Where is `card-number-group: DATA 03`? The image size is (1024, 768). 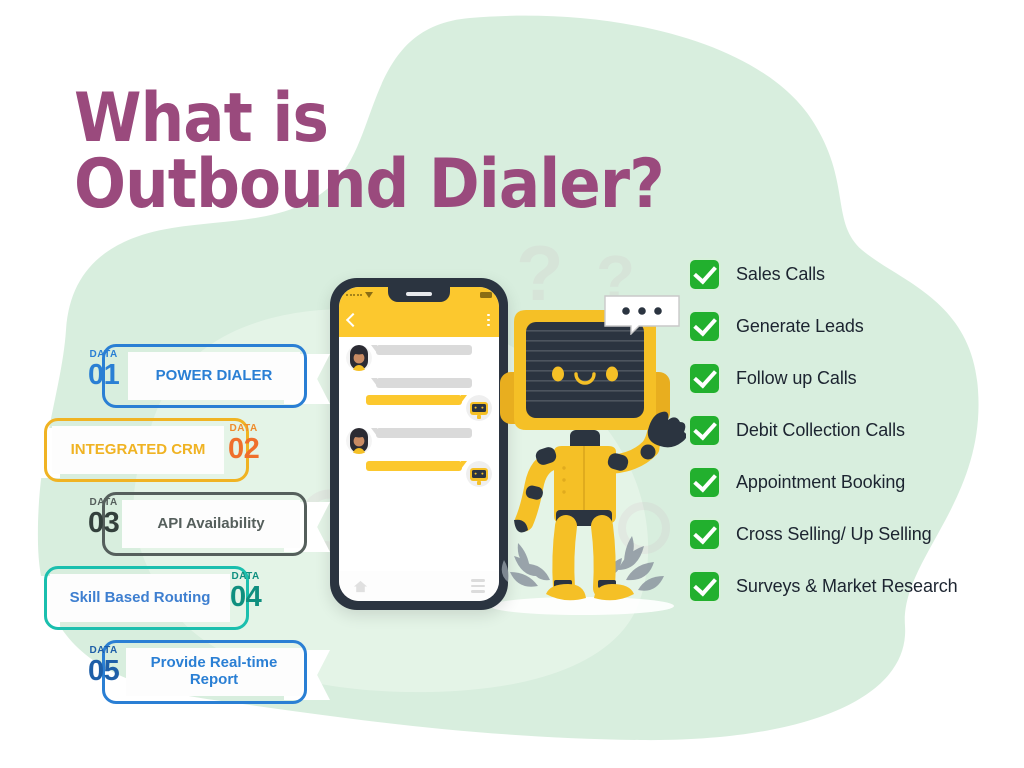
card-number-group: DATA 03 is located at coordinates (104, 518).